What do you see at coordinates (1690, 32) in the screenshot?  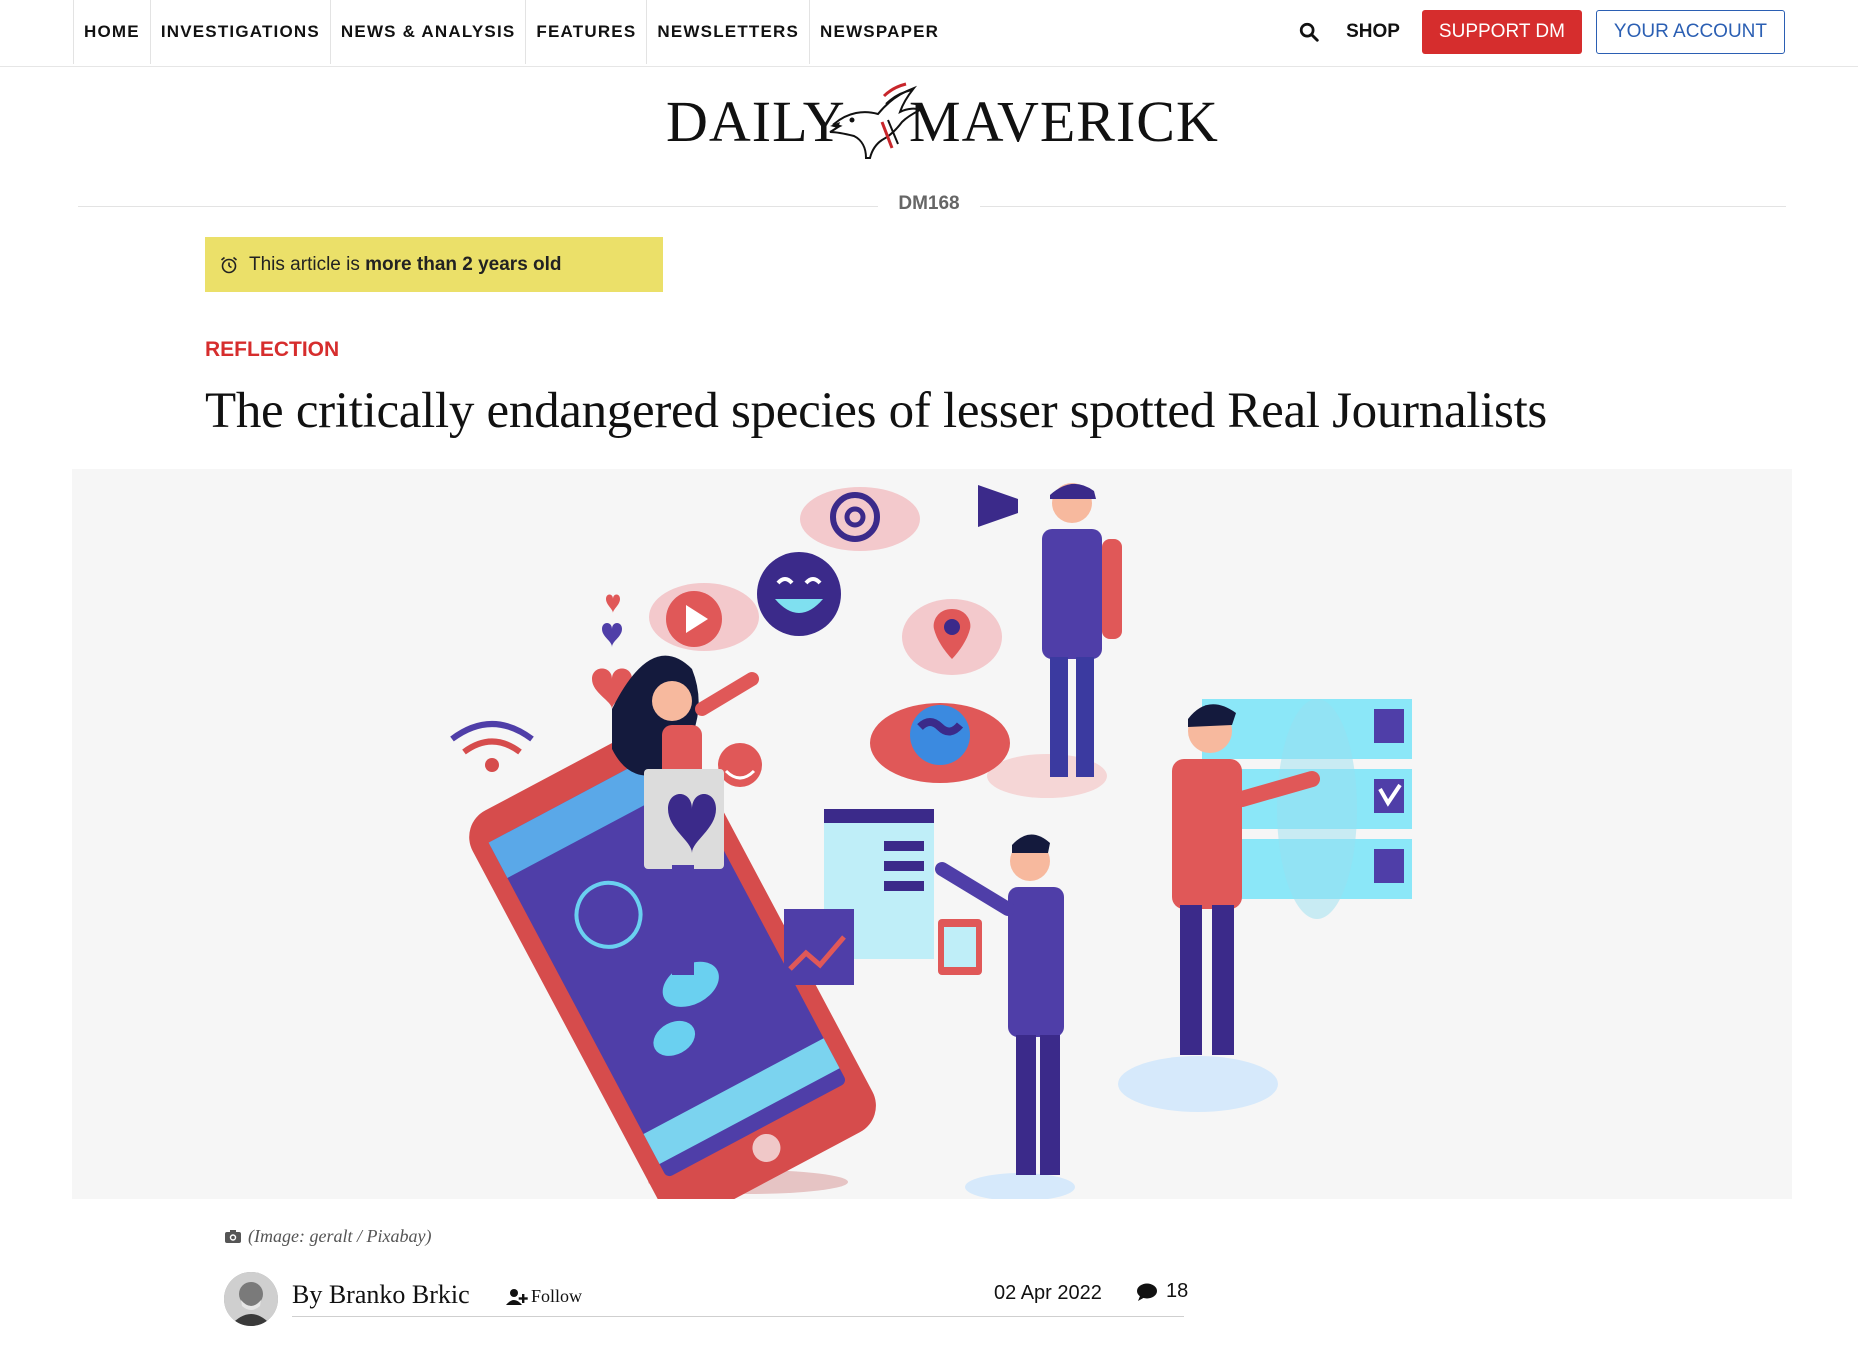 I see `your-account-button: YOUR ACCOUNT` at bounding box center [1690, 32].